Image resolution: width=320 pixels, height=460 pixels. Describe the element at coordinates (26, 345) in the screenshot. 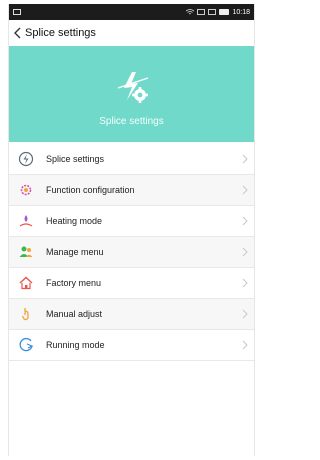

I see `running-mode-icon` at that location.